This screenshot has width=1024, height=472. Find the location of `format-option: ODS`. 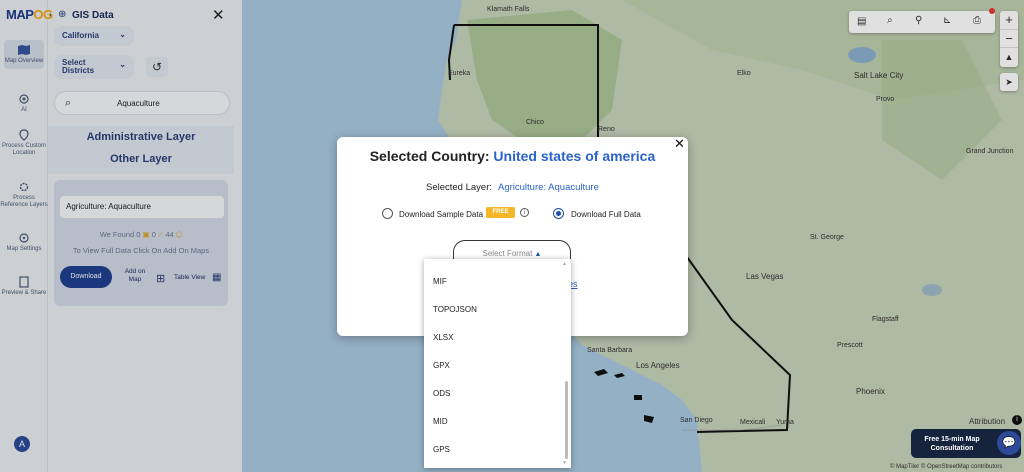

format-option: ODS is located at coordinates (441, 393).